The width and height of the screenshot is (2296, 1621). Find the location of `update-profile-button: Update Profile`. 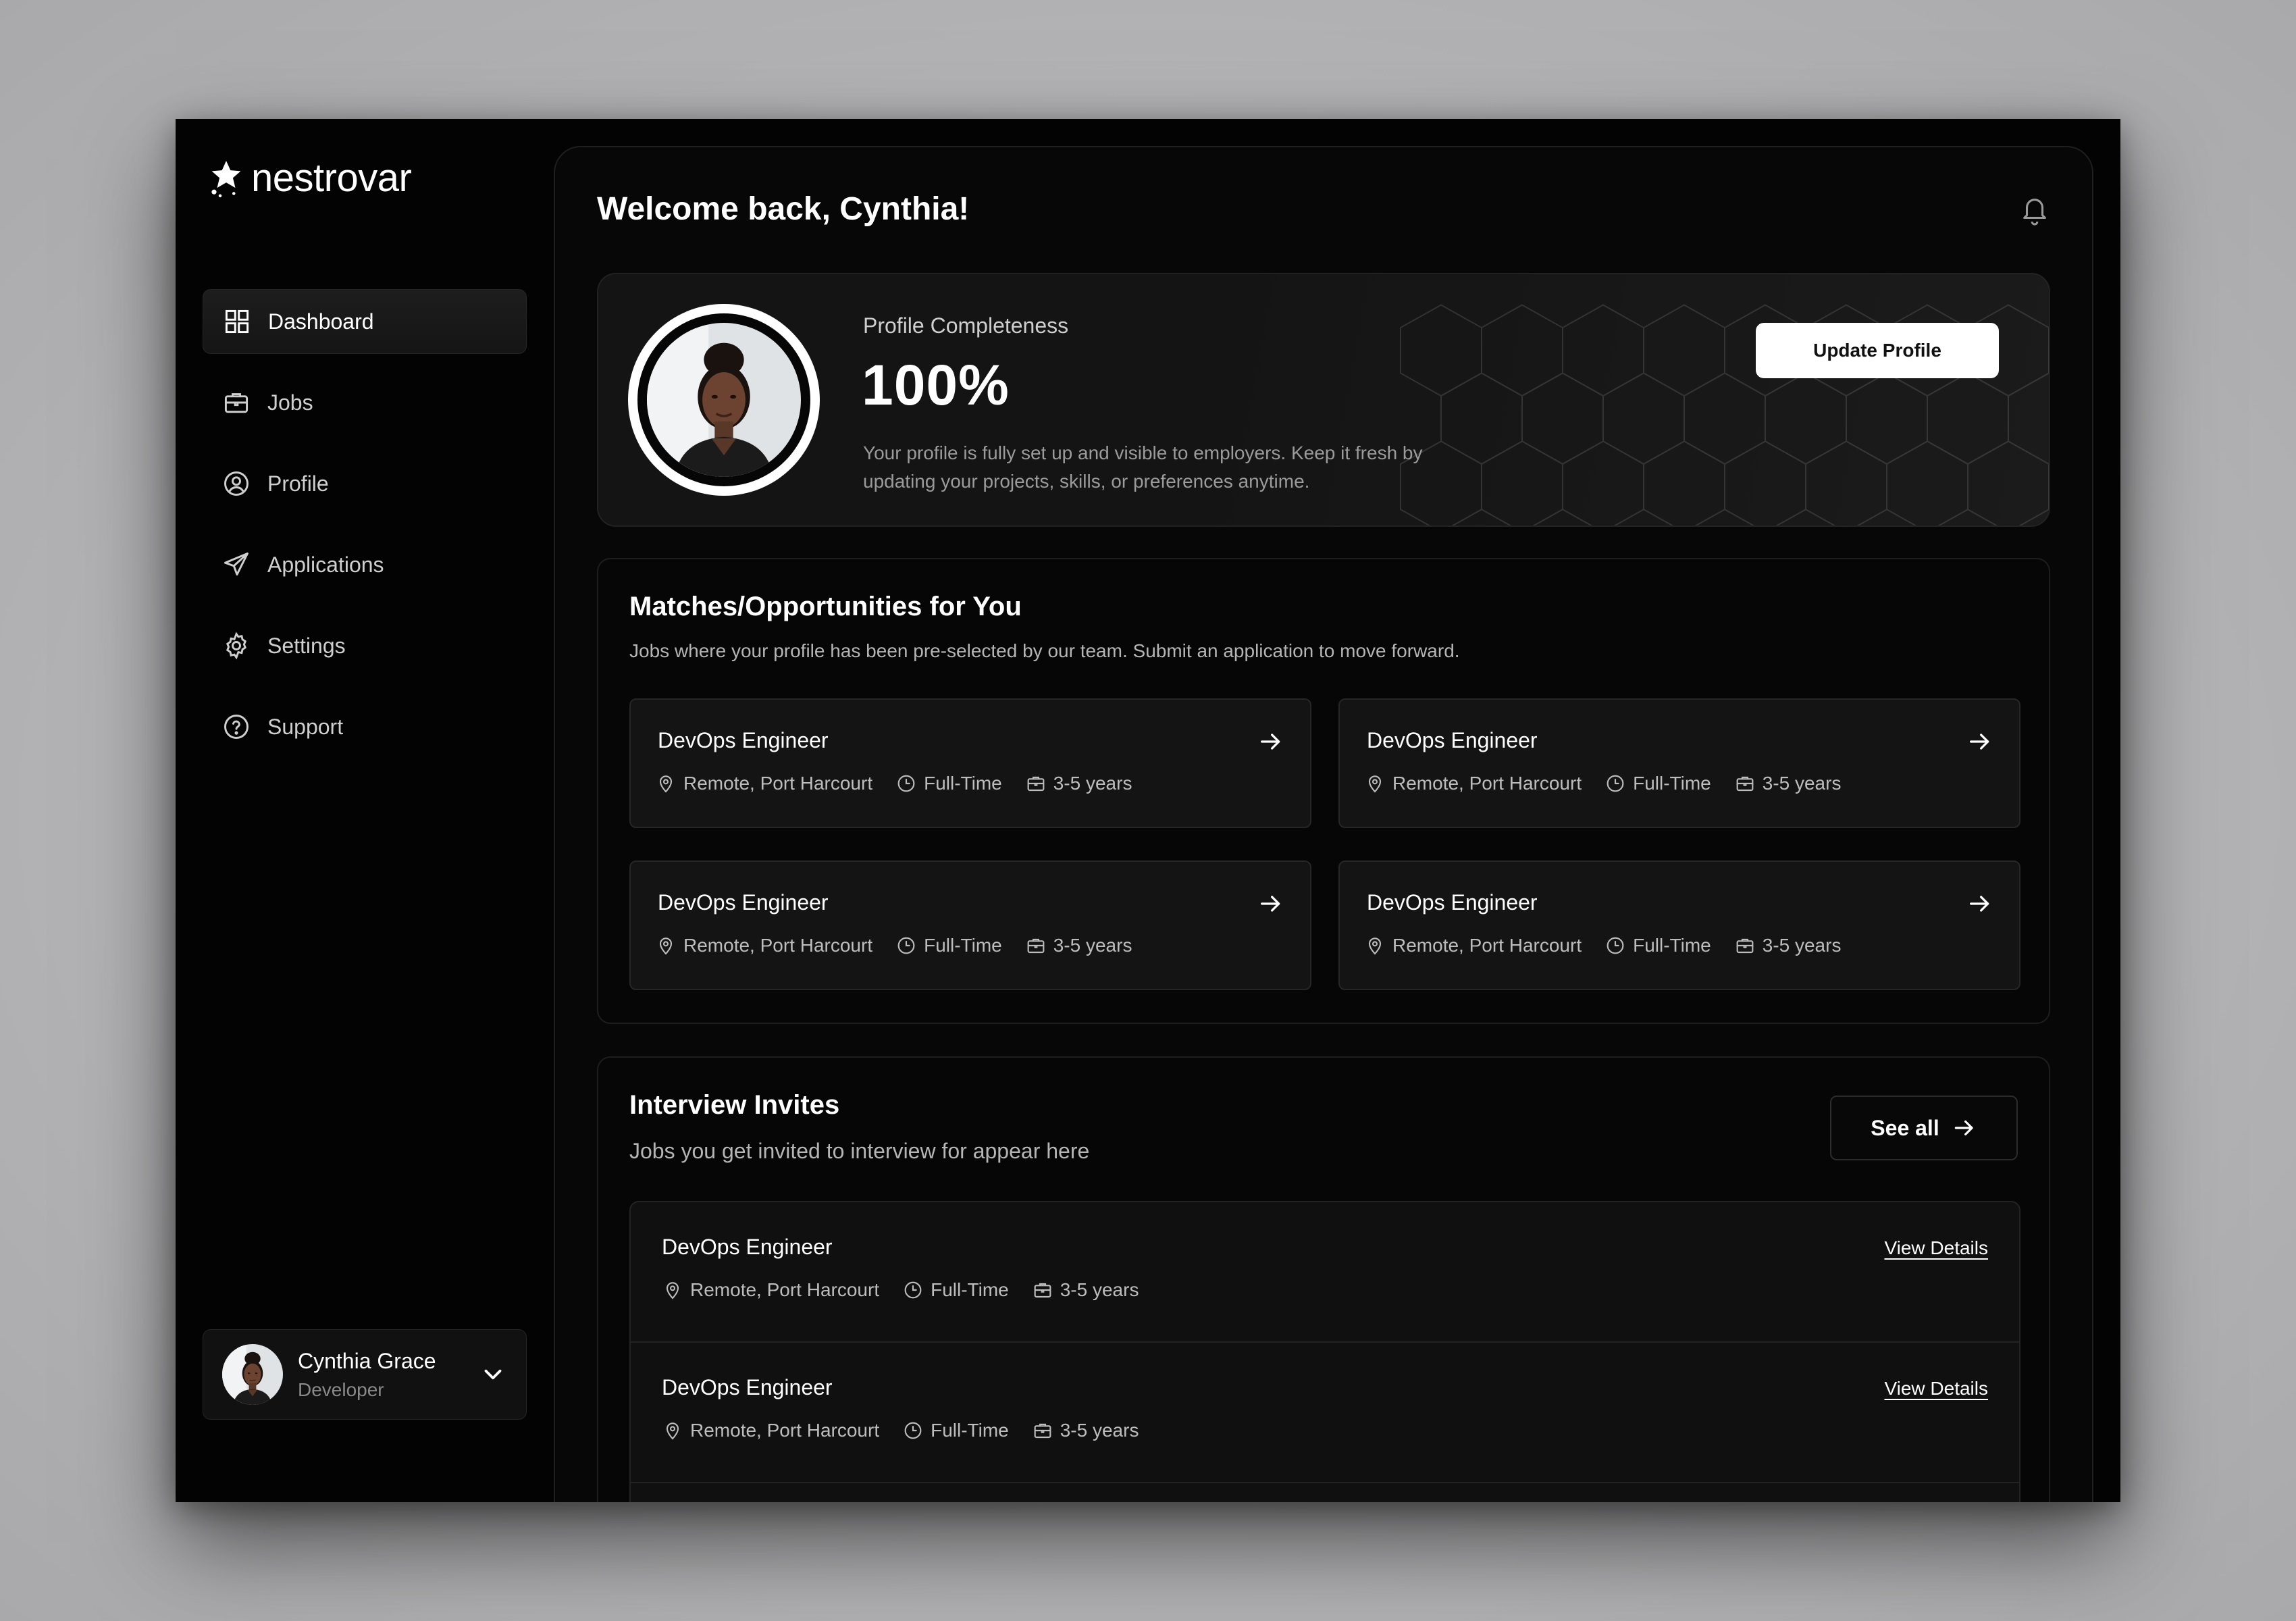

update-profile-button: Update Profile is located at coordinates (1878, 351).